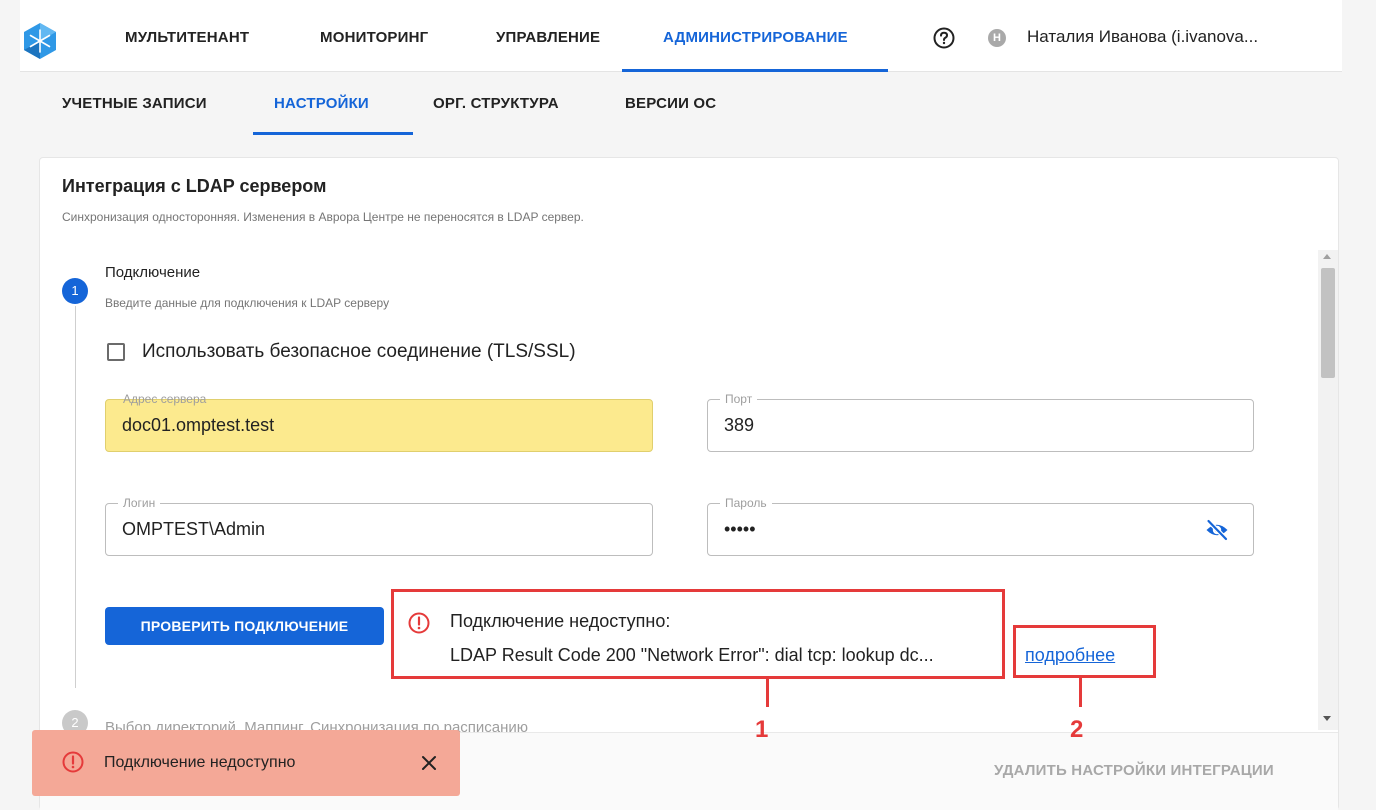 This screenshot has height=810, width=1376. I want to click on tls-ssl-checkbox, so click(116, 352).